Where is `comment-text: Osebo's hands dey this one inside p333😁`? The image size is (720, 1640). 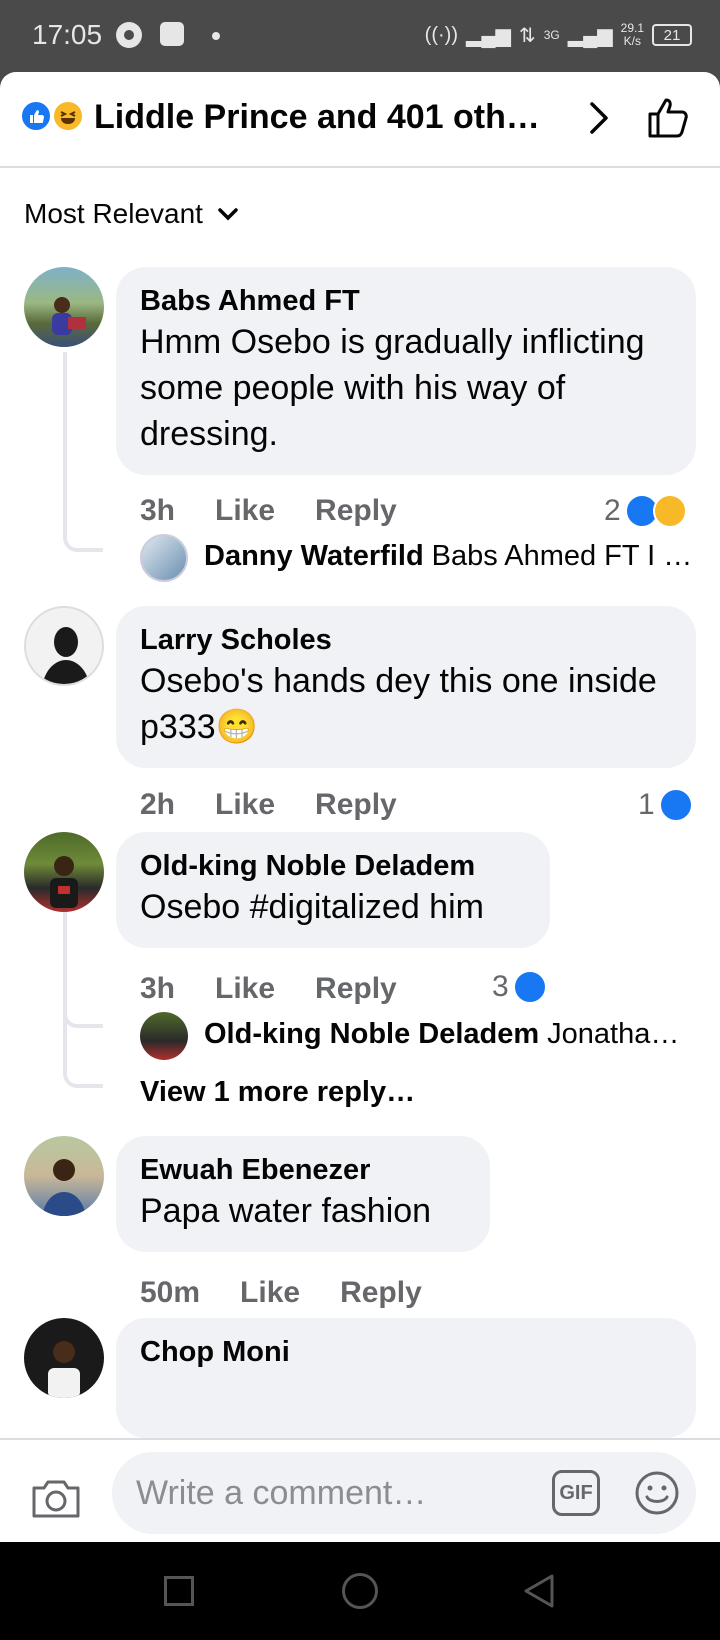 comment-text: Osebo's hands dey this one inside p333😁 is located at coordinates (398, 704).